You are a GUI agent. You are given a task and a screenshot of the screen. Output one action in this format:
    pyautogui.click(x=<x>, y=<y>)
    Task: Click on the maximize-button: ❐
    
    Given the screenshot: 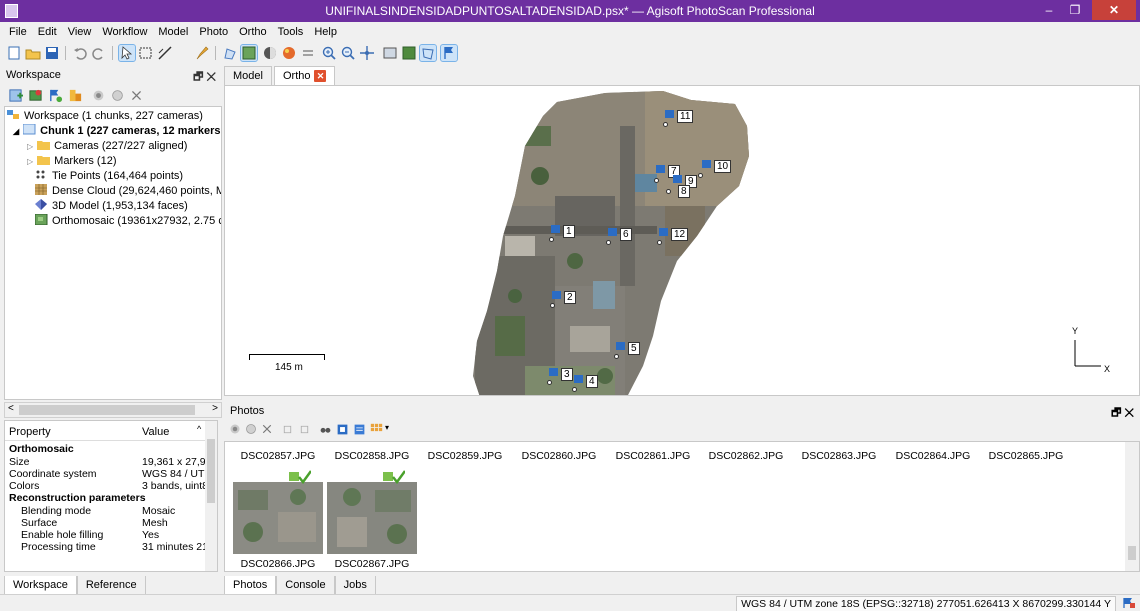 What is the action you would take?
    pyautogui.click(x=1075, y=10)
    